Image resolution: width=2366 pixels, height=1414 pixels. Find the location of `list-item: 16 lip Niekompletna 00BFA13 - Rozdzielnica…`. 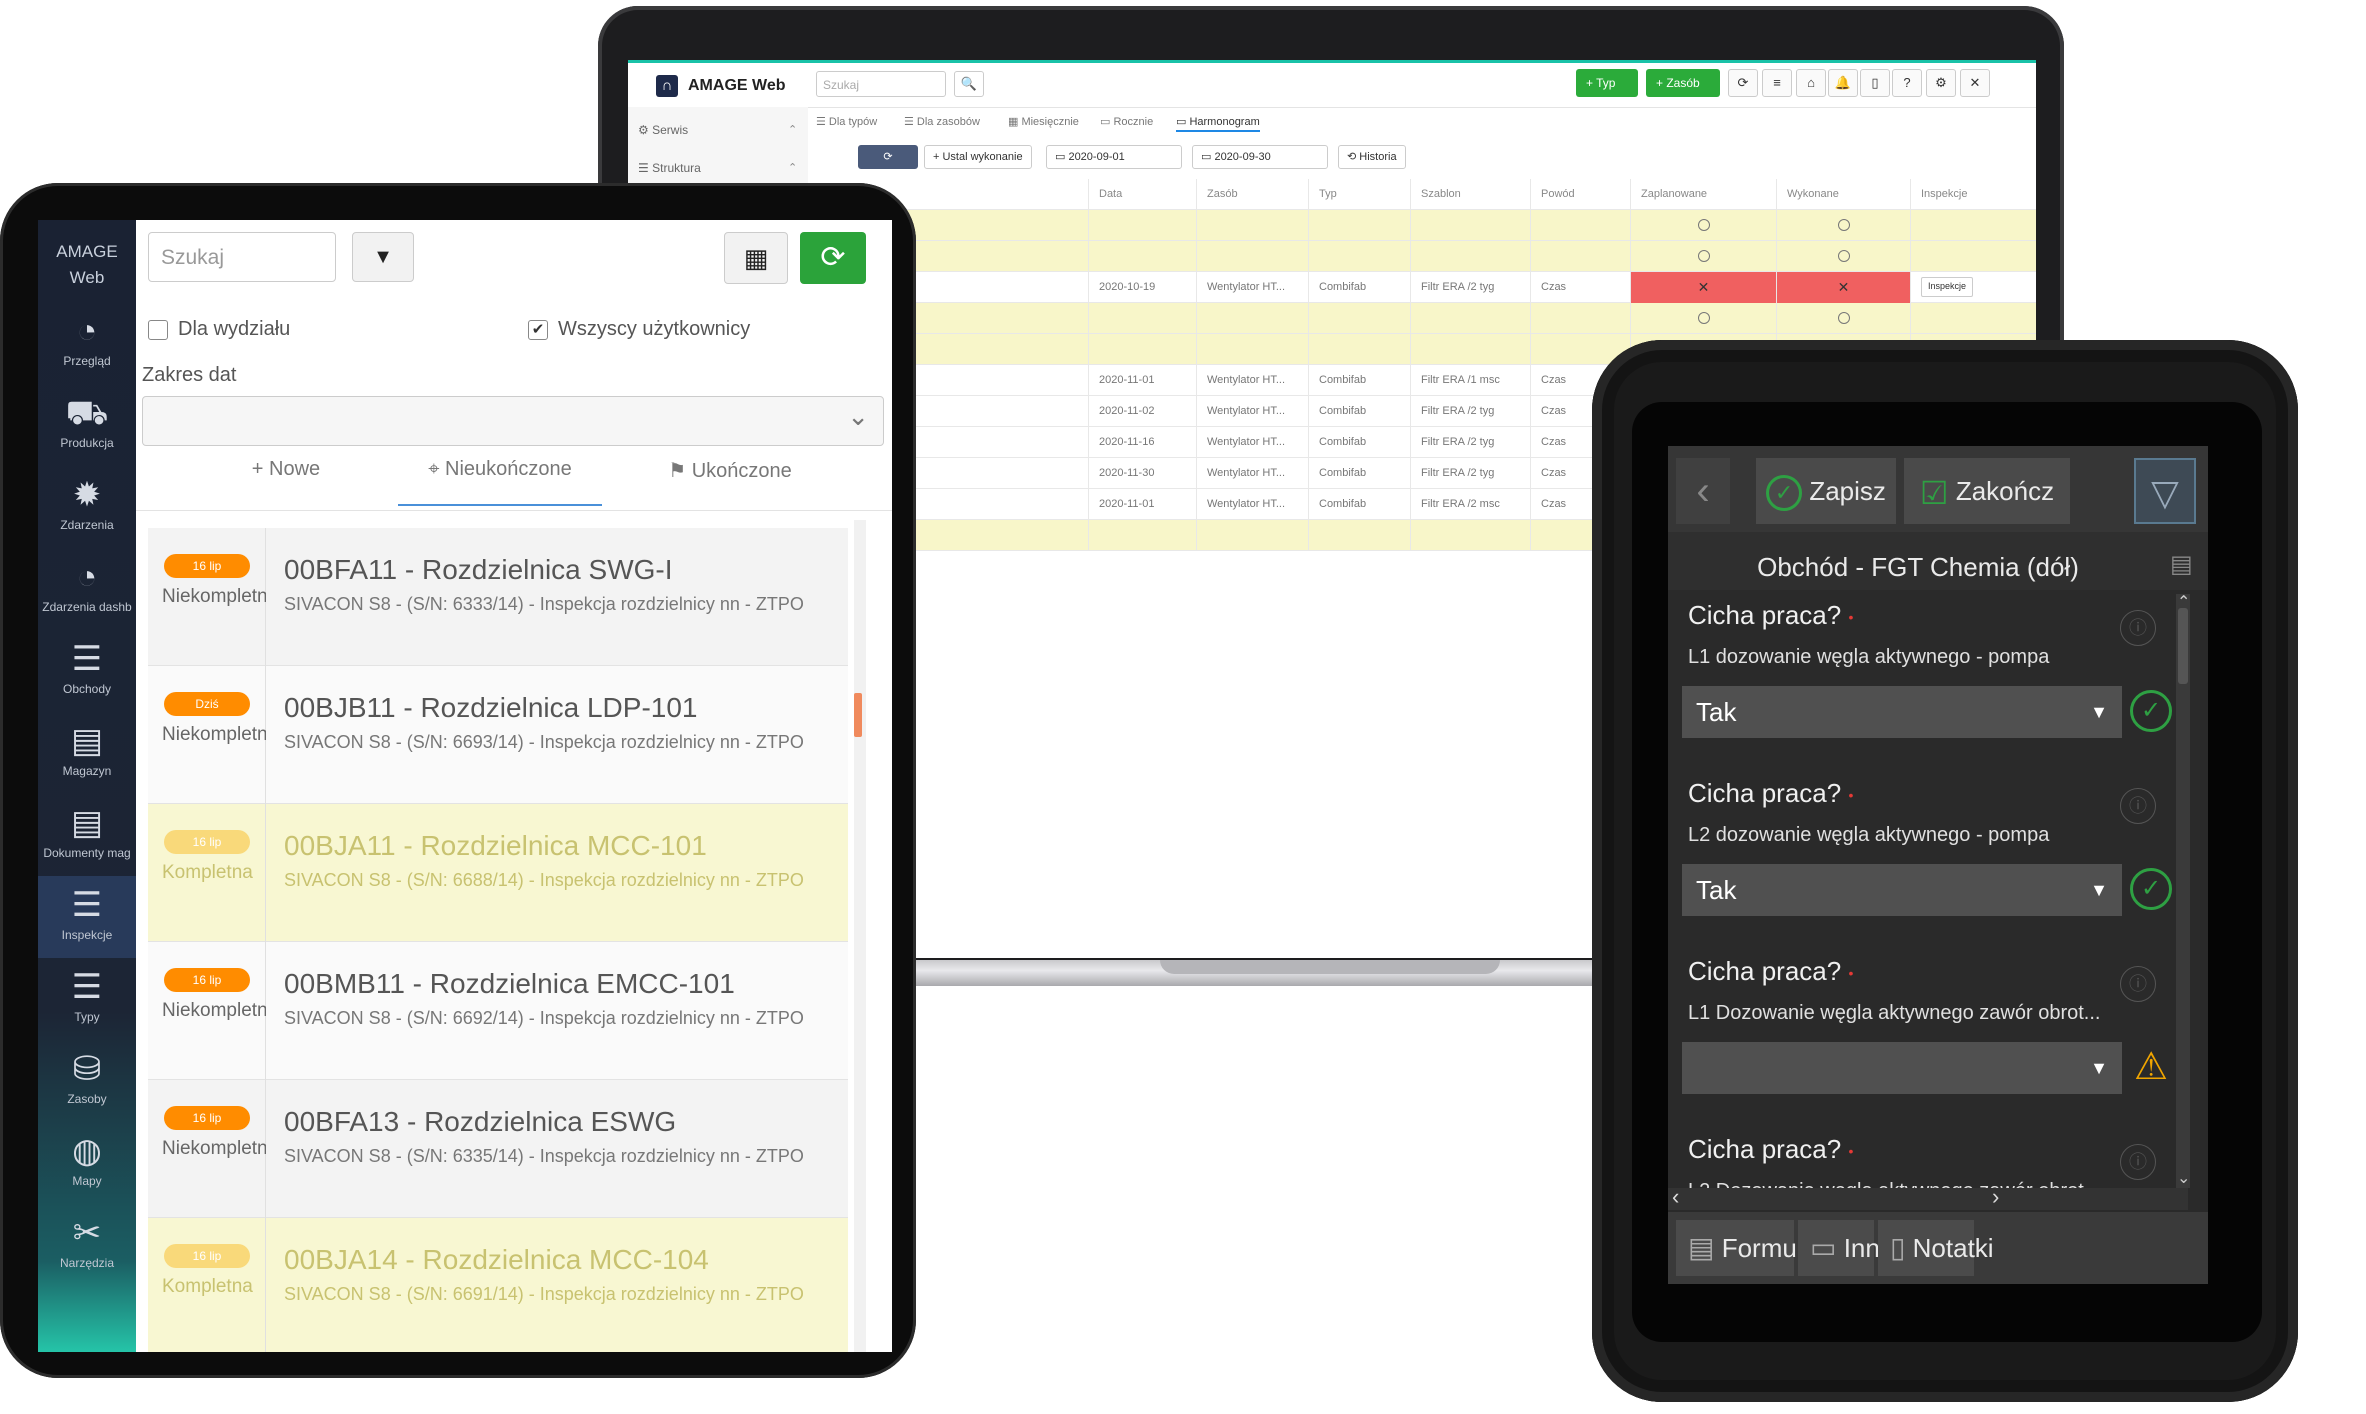

list-item: 16 lip Niekompletna 00BFA13 - Rozdzielnica… is located at coordinates (498, 1149).